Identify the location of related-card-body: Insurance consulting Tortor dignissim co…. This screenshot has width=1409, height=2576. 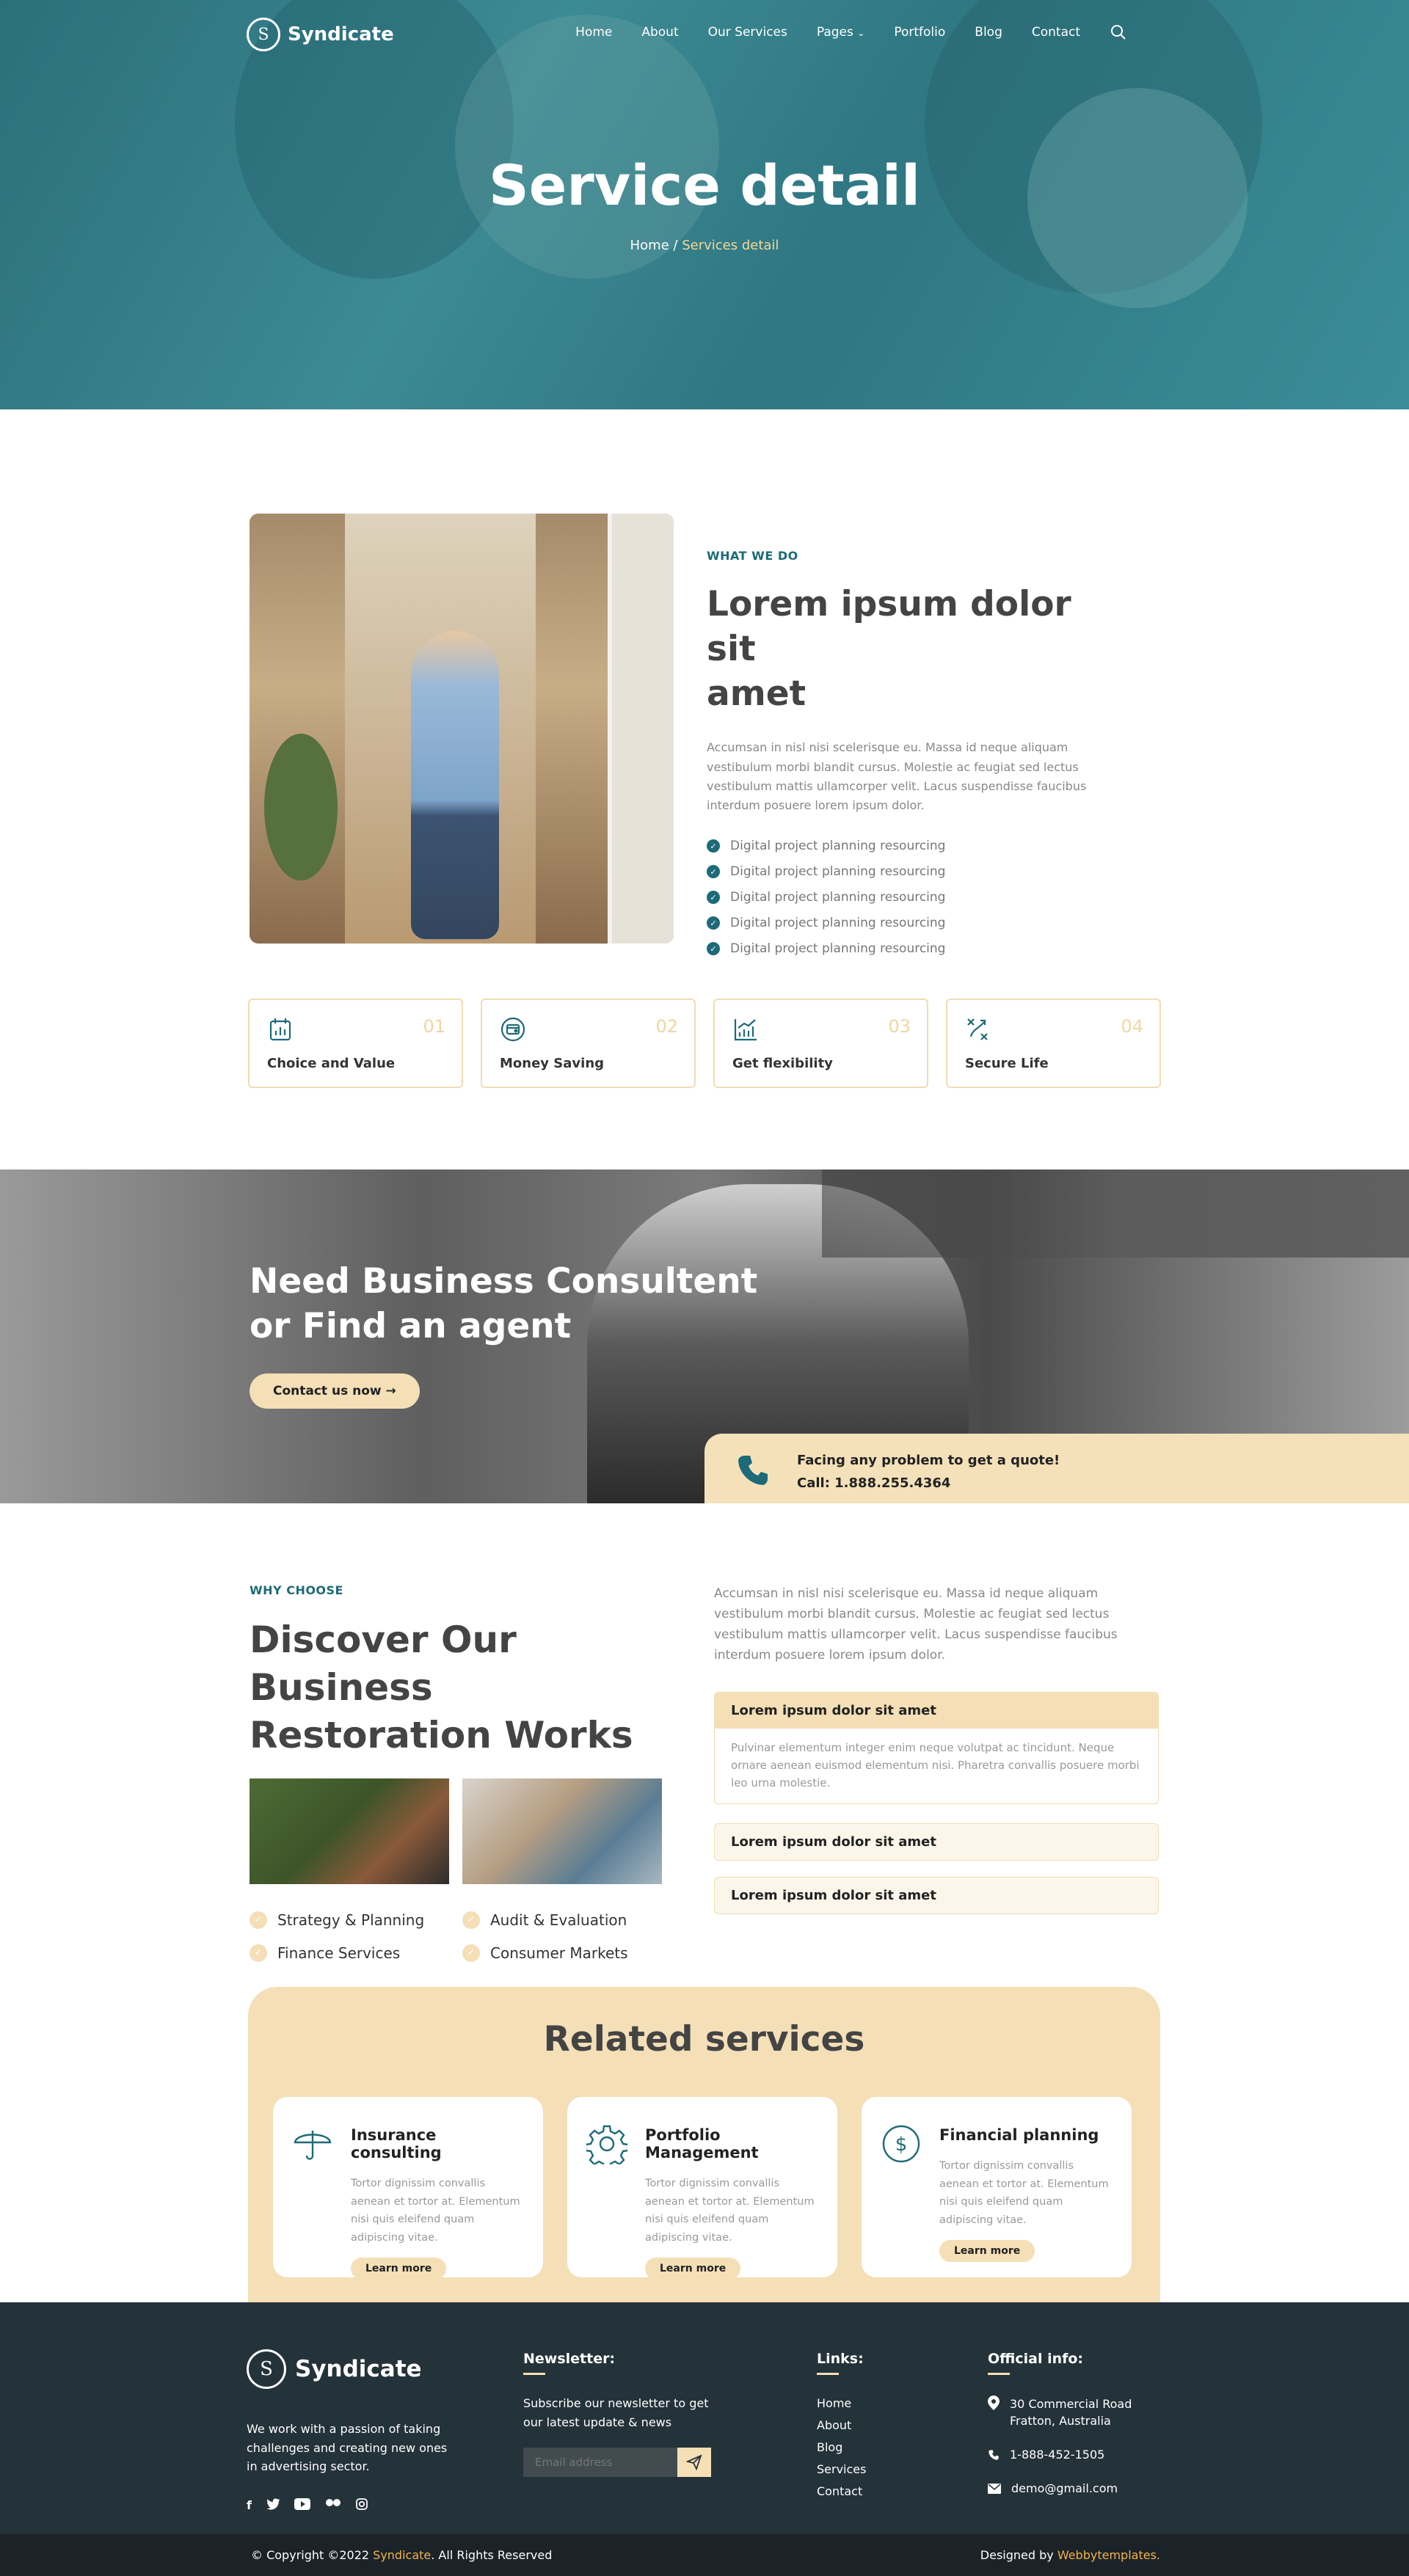
(438, 2201).